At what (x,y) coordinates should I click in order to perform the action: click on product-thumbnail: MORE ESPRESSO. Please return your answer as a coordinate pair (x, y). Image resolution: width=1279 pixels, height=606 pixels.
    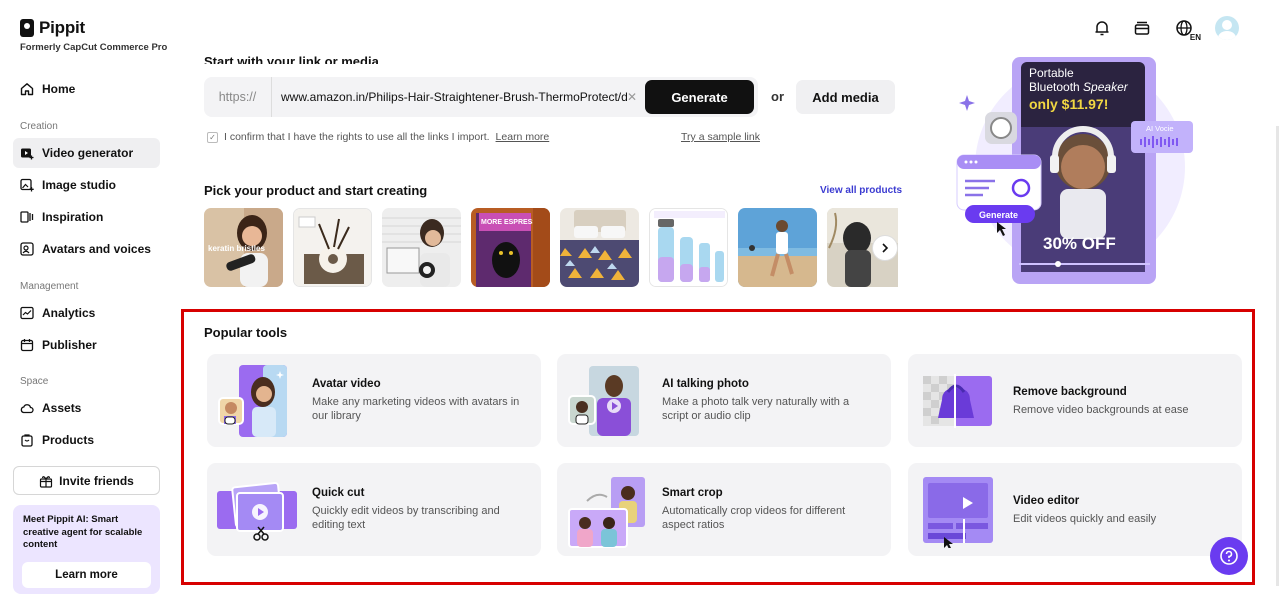
    Looking at the image, I should click on (510, 247).